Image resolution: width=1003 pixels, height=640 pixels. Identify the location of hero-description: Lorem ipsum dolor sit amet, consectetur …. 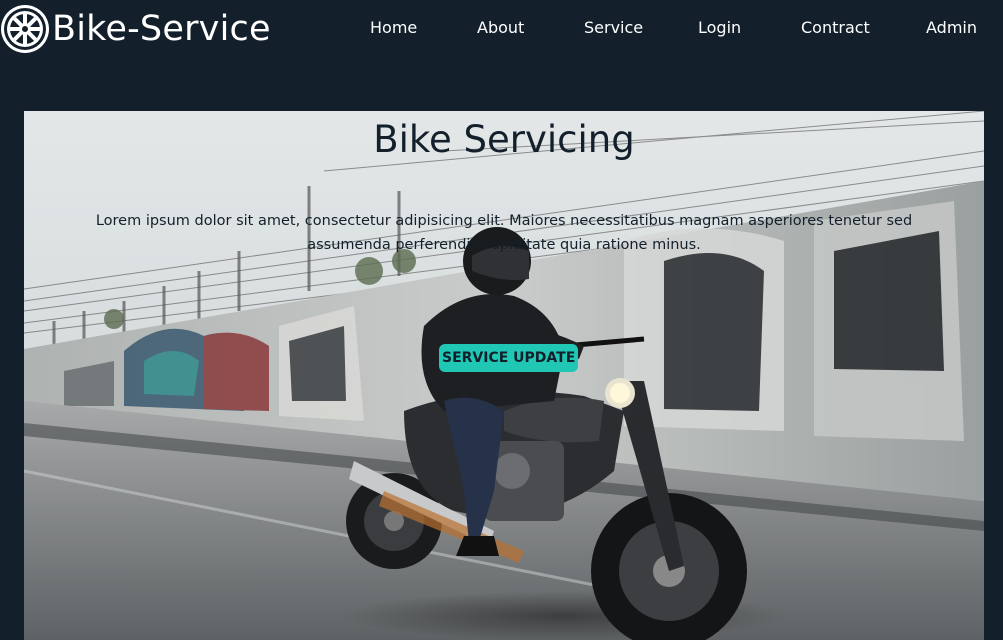
(504, 233).